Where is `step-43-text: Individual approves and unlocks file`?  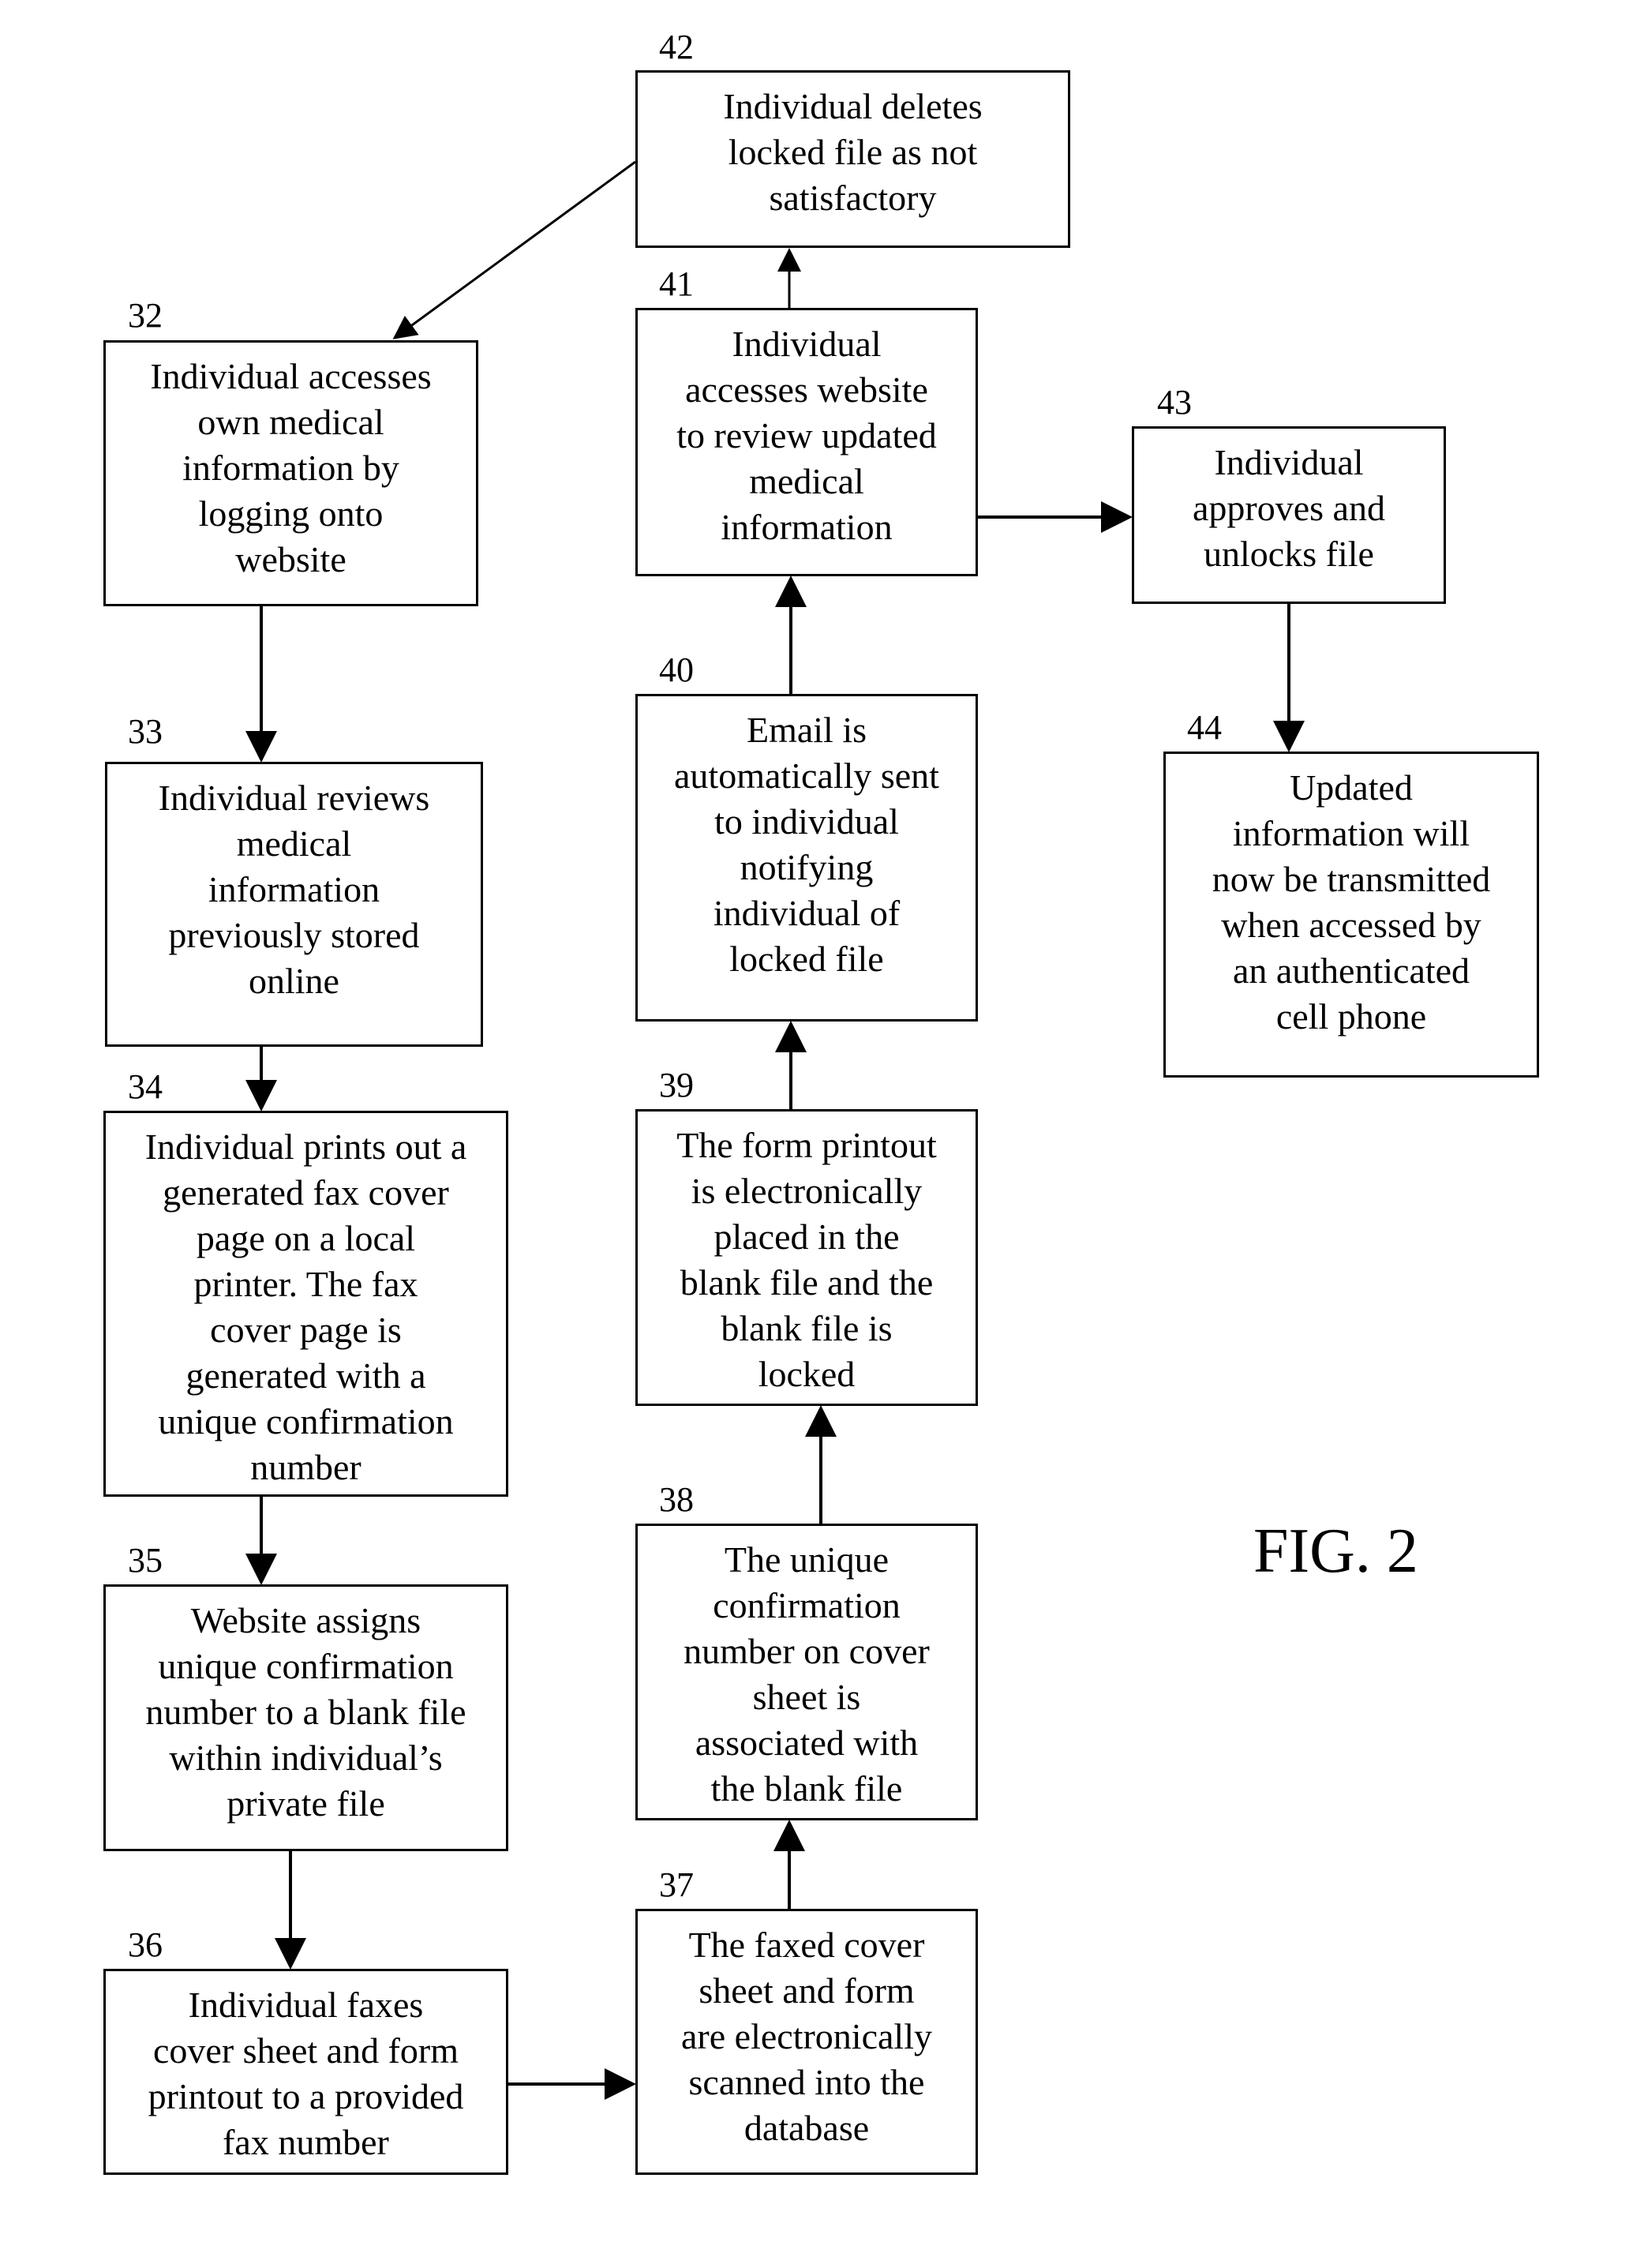
step-43-text: Individual approves and unlocks file is located at coordinates (1289, 508).